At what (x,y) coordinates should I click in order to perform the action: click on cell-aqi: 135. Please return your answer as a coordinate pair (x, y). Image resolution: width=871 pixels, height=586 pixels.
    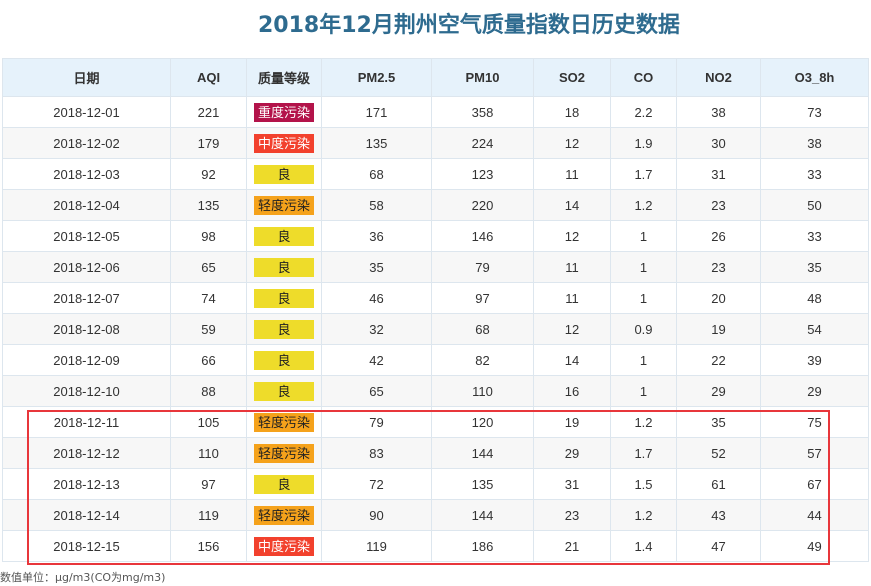
    Looking at the image, I should click on (208, 205).